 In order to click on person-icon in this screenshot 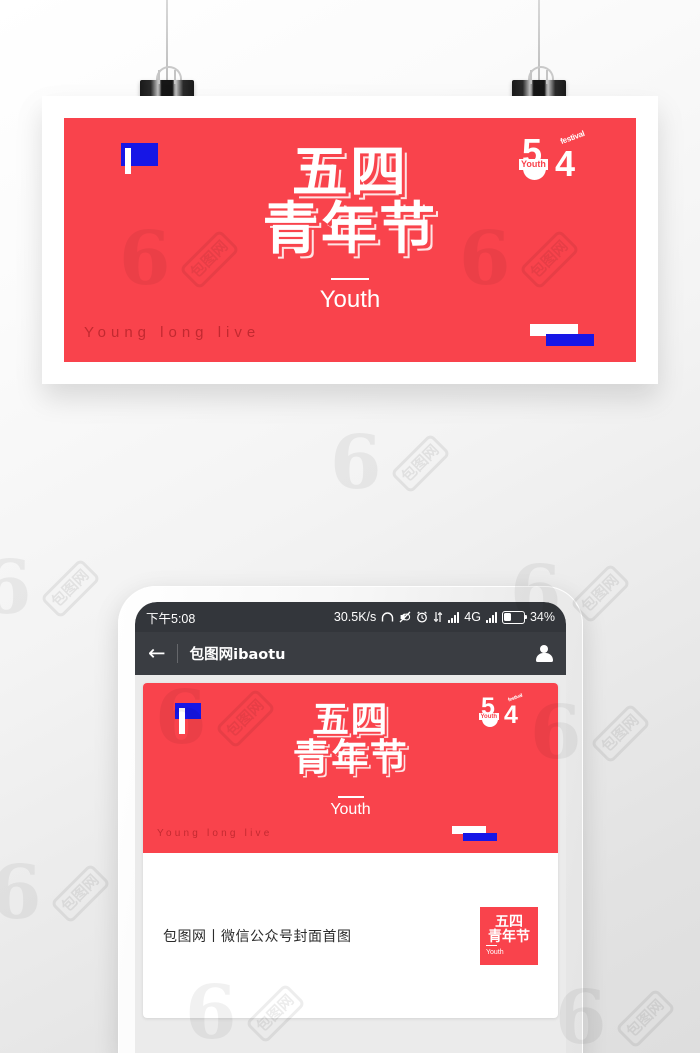, I will do `click(544, 653)`.